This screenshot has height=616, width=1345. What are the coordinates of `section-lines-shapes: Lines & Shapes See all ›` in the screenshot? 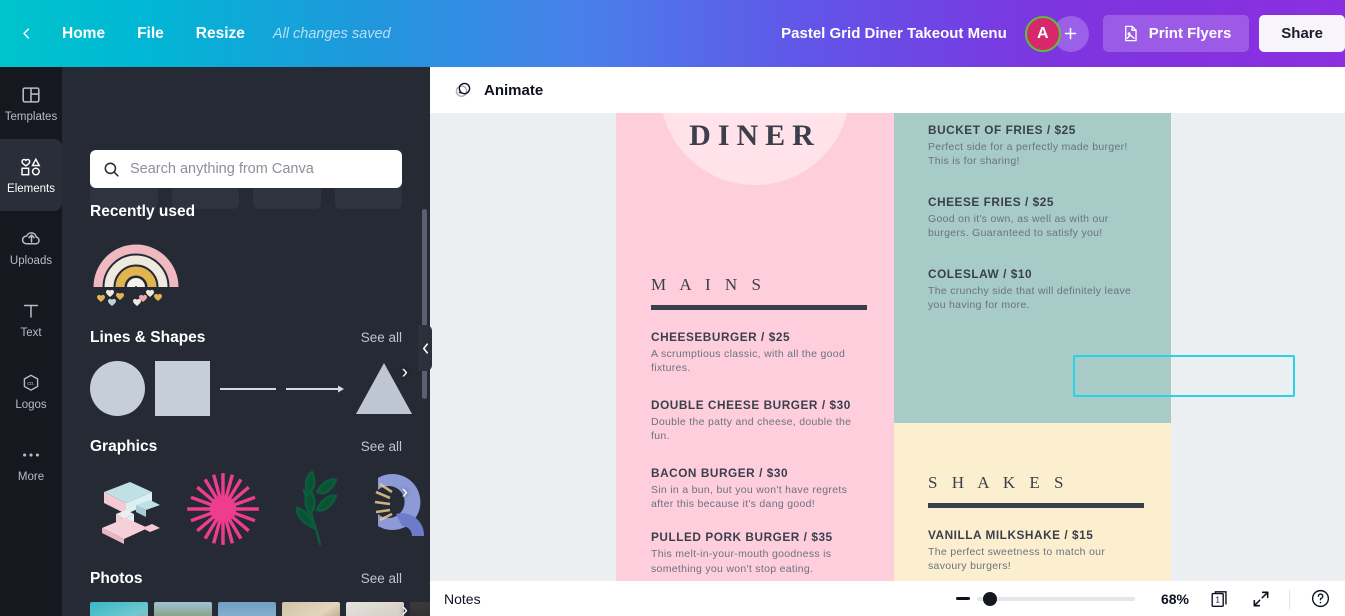 It's located at (246, 372).